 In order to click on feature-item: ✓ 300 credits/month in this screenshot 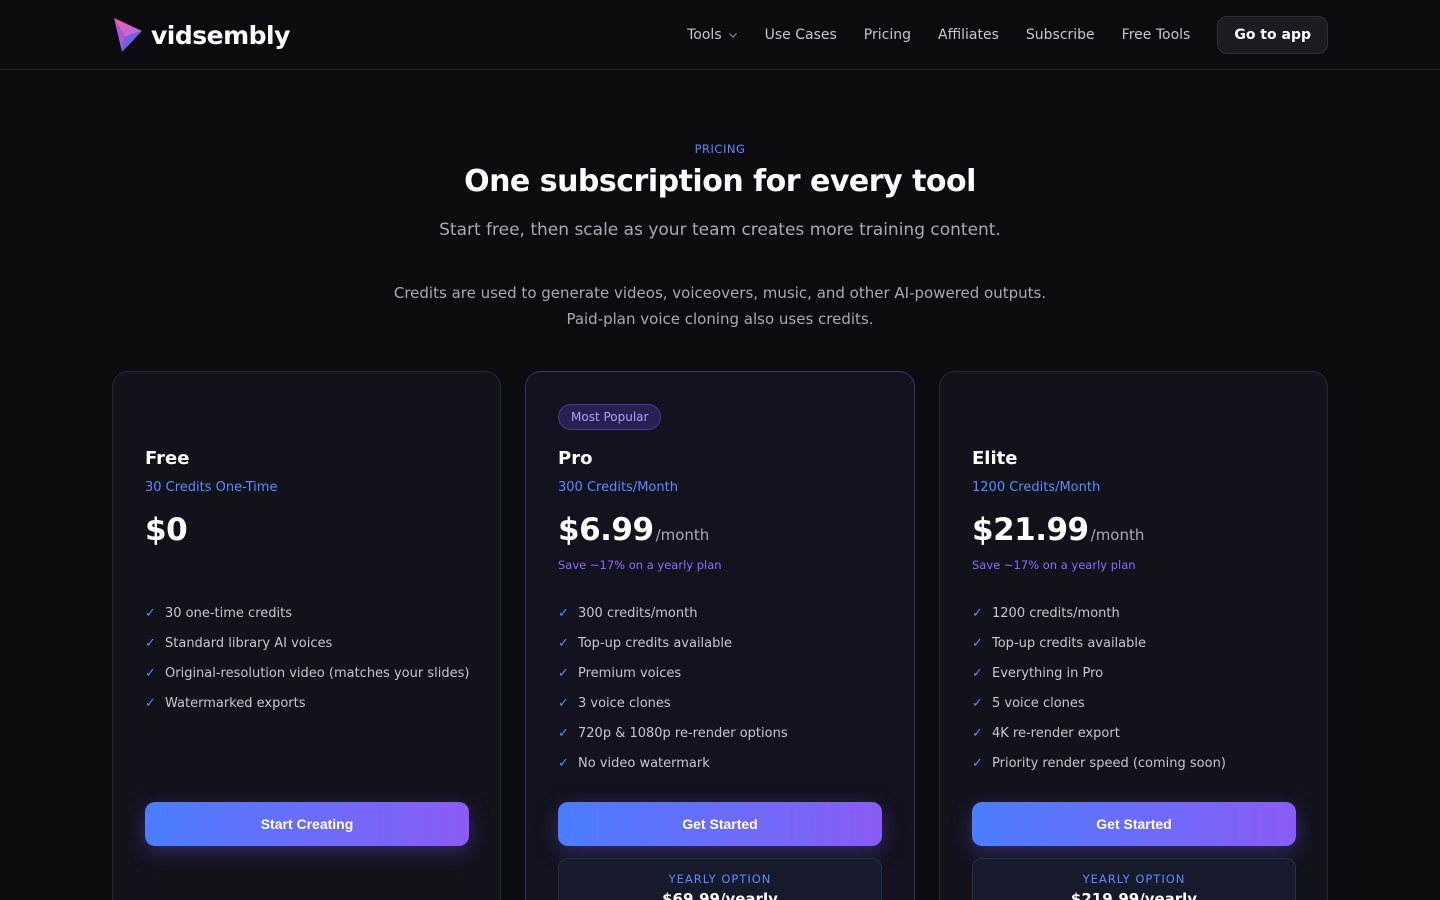, I will do `click(673, 613)`.